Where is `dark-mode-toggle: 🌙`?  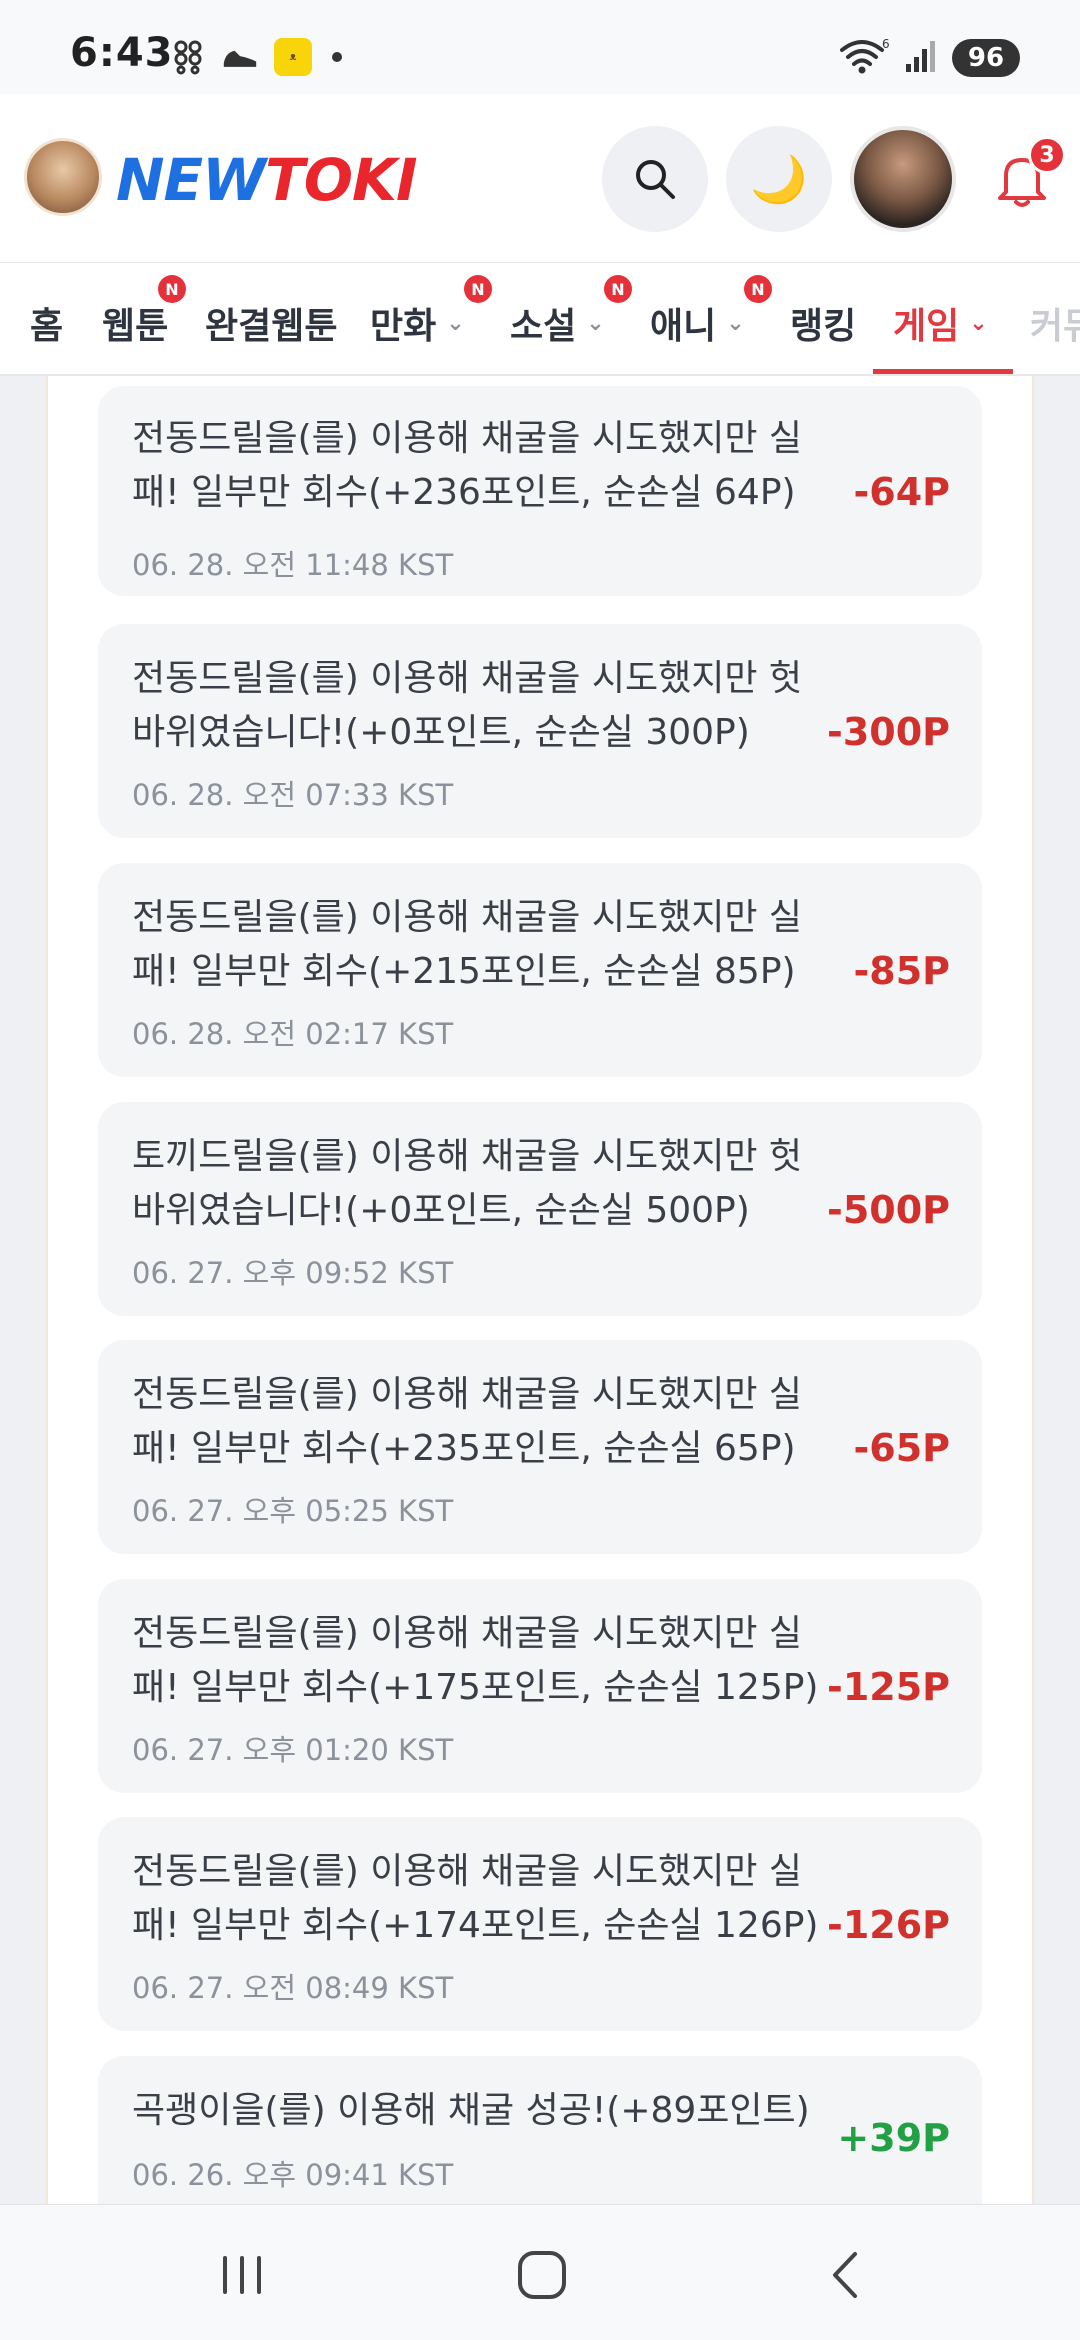
dark-mode-toggle: 🌙 is located at coordinates (779, 179).